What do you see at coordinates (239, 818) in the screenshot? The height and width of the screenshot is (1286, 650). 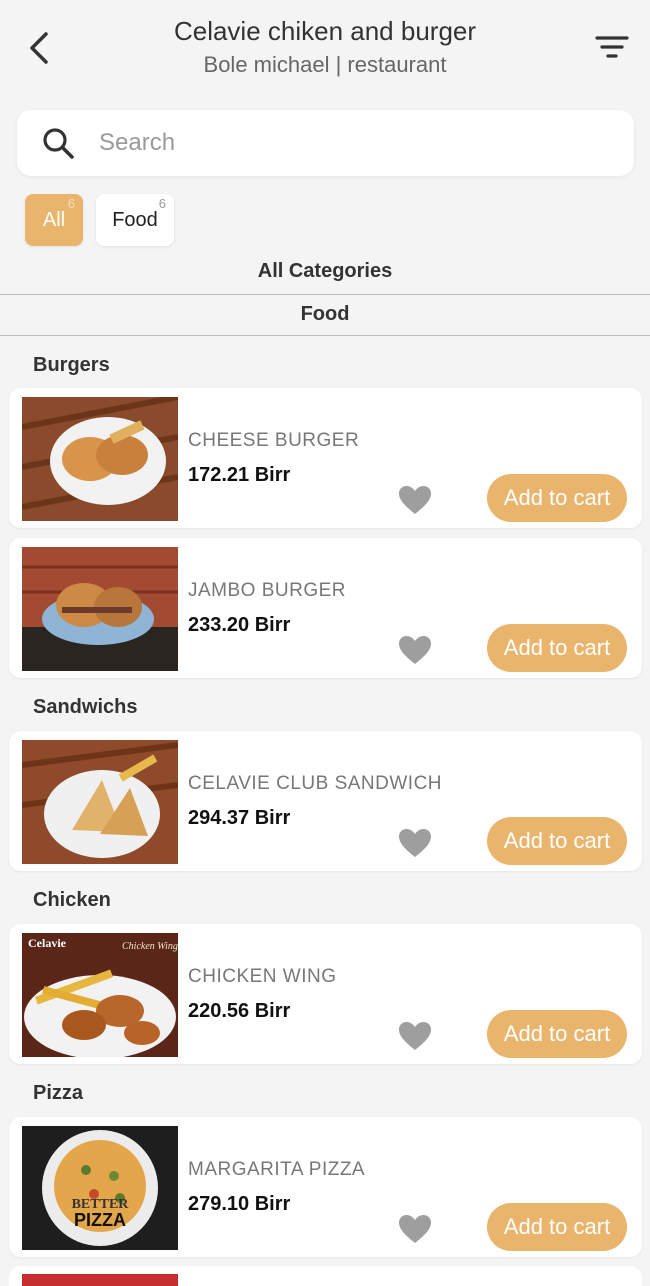 I see `item-price: 294.37 Birr` at bounding box center [239, 818].